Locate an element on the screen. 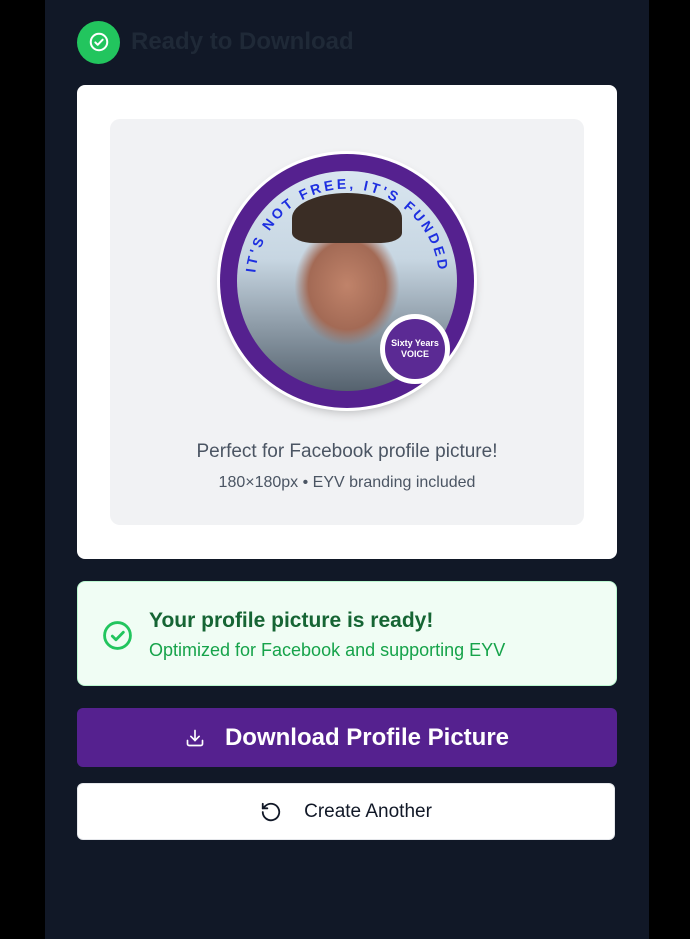 The height and width of the screenshot is (939, 690). refresh-icon is located at coordinates (271, 812).